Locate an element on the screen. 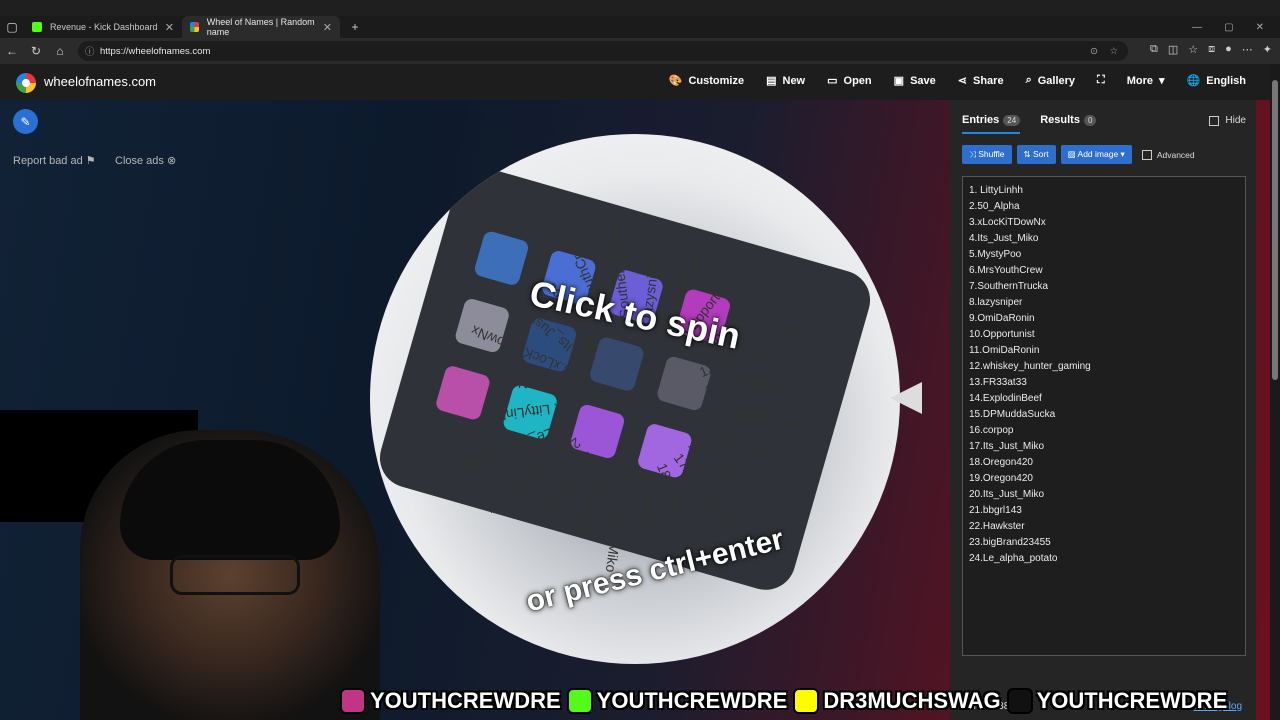  pencil-icon: ✎ is located at coordinates (25, 121).